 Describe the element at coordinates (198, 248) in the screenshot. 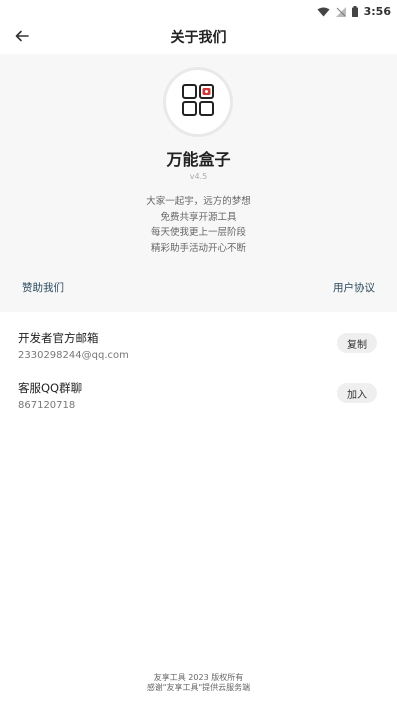

I see `slogan-line: 精彩助手活动开心不断` at that location.